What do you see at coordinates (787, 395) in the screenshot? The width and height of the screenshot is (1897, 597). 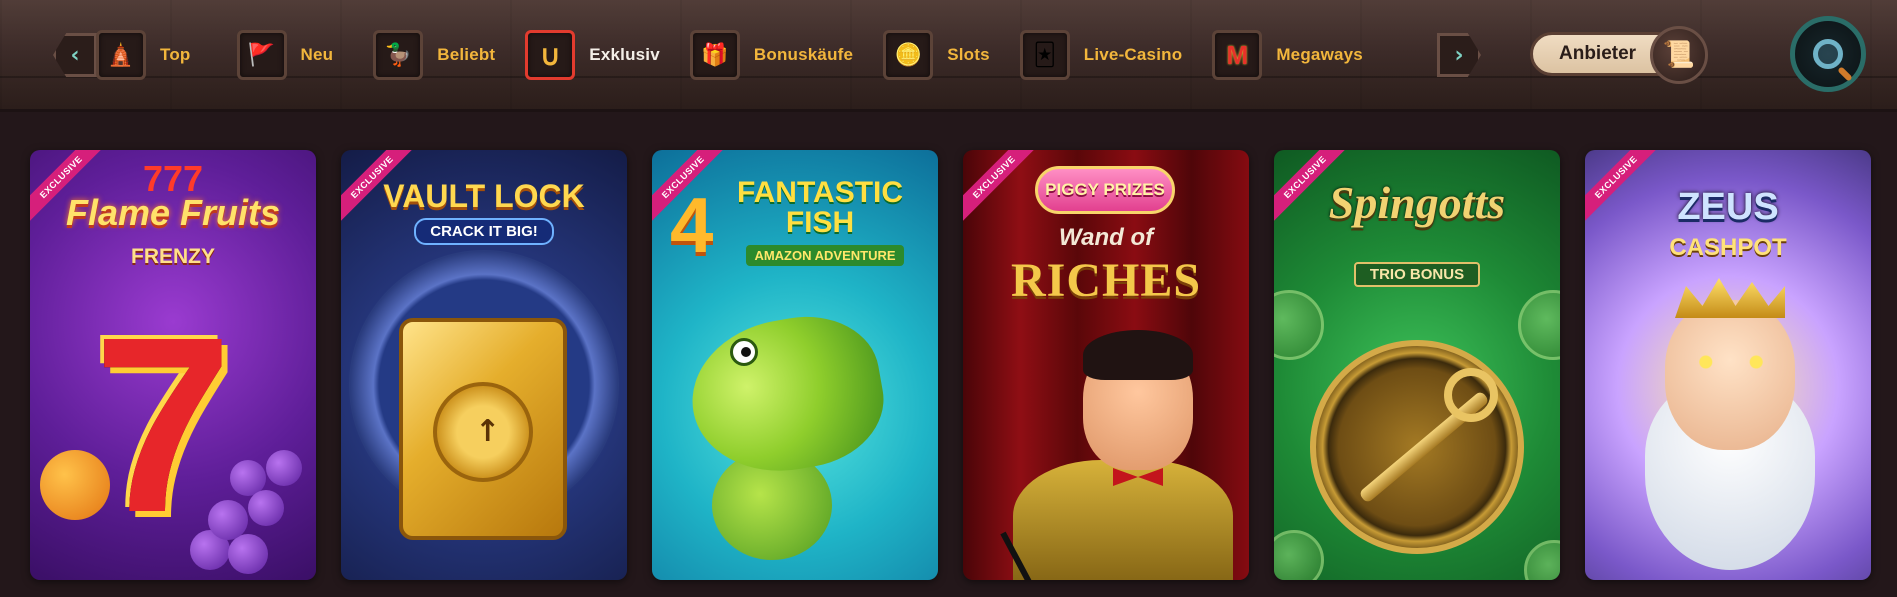 I see `fish-image` at bounding box center [787, 395].